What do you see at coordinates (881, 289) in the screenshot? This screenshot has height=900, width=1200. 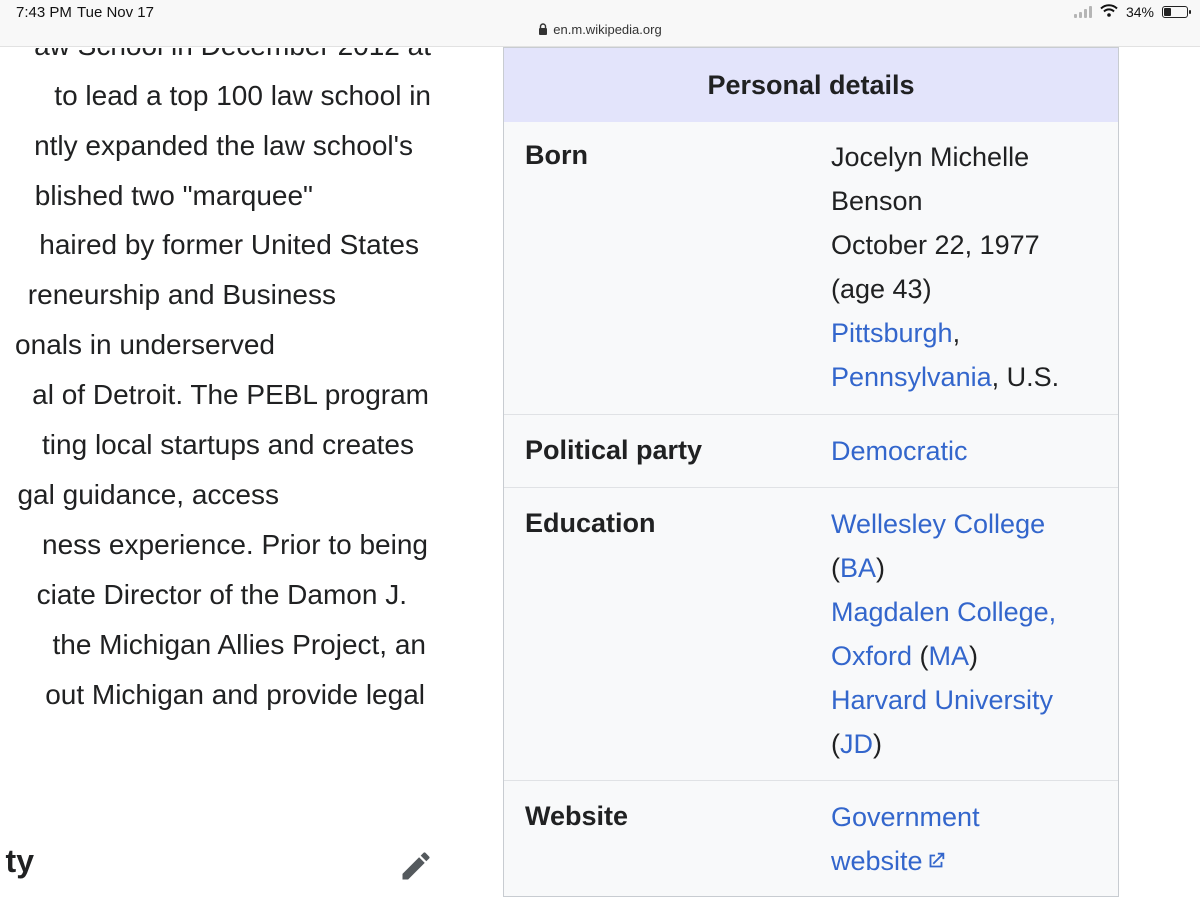 I see `born-age: (age 43)` at bounding box center [881, 289].